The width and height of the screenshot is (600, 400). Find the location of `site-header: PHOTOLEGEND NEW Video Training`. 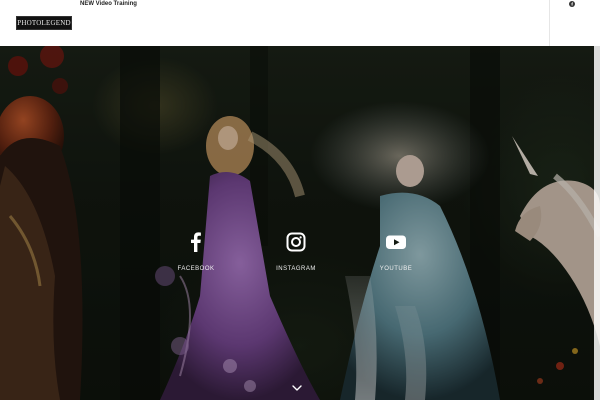

site-header: PHOTOLEGEND NEW Video Training is located at coordinates (300, 23).